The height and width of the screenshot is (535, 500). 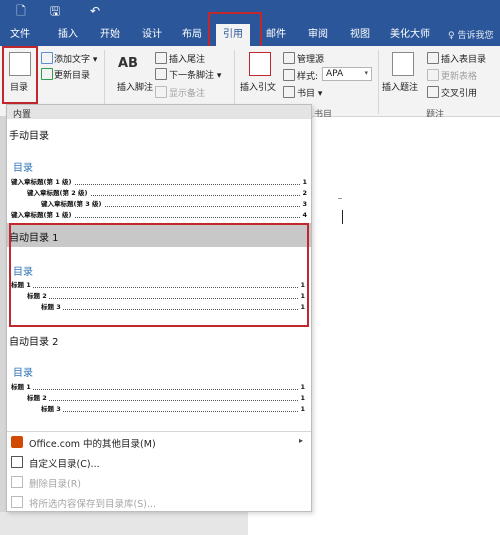 I want to click on add-text-button: 添加文字 ▾, so click(x=75, y=58).